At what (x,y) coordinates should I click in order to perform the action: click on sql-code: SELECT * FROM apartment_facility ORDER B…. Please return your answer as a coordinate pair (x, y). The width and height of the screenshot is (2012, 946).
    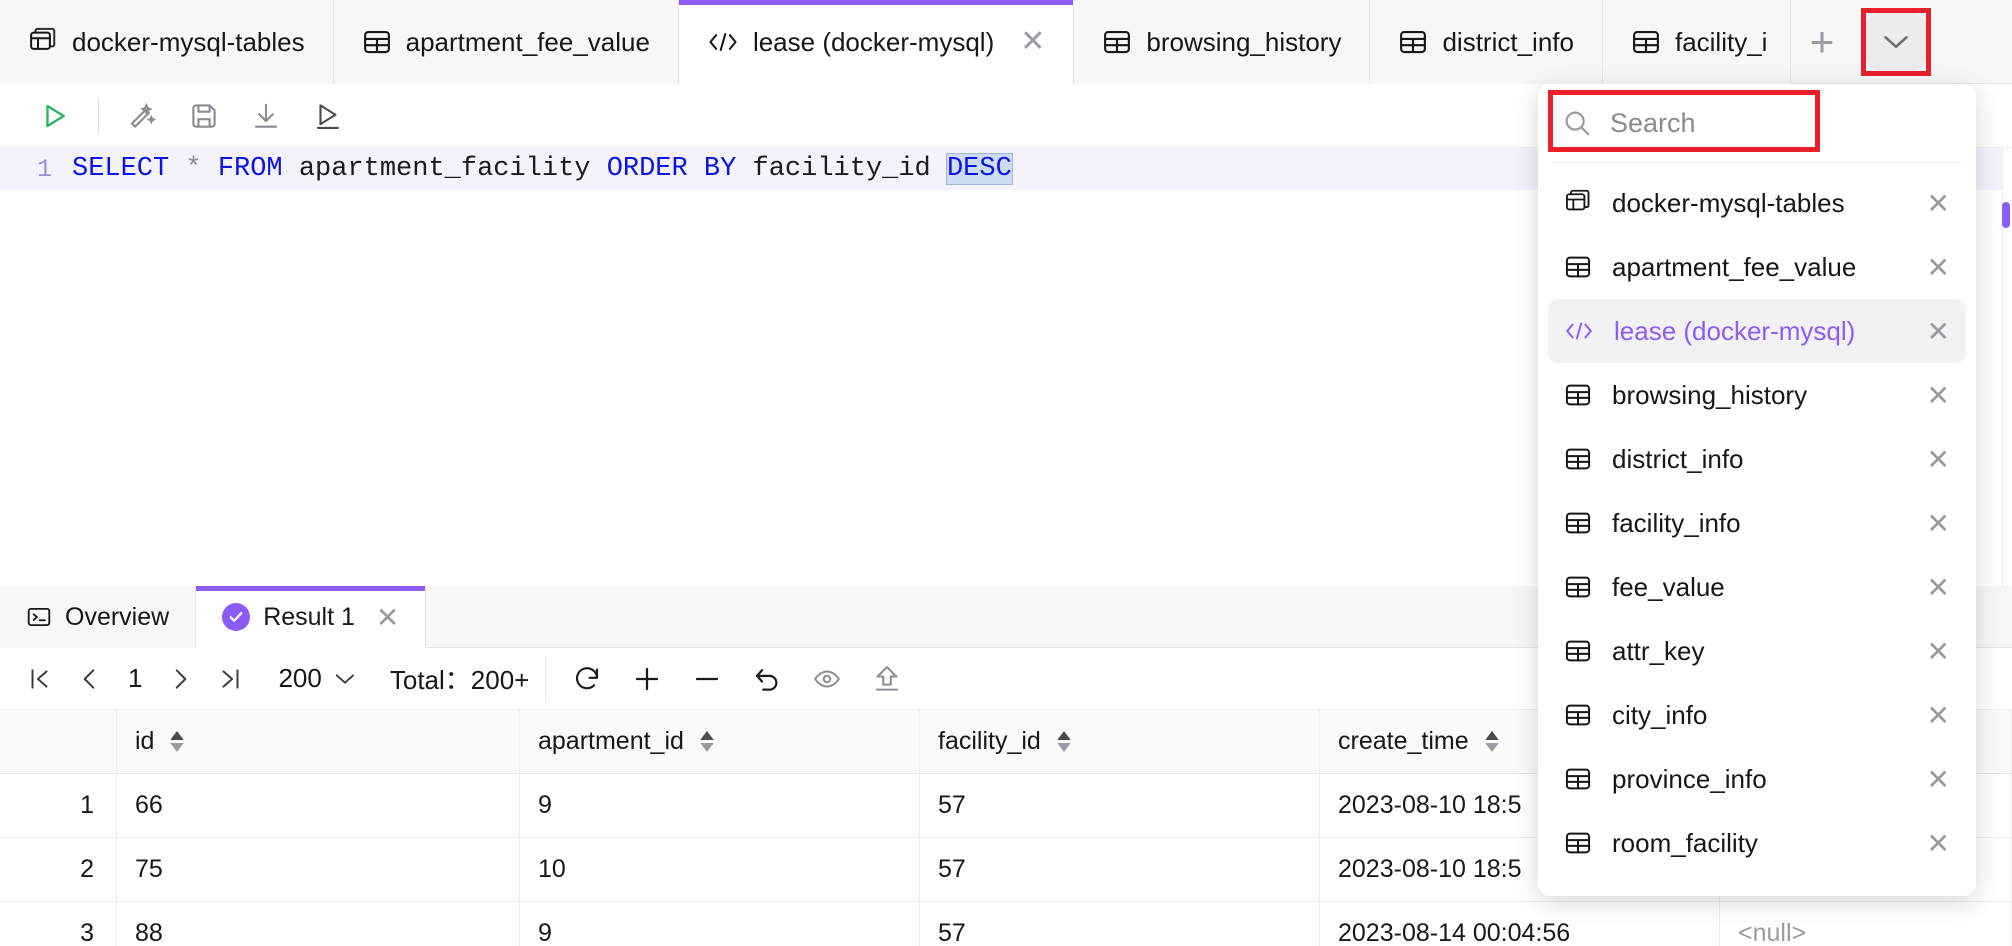
    Looking at the image, I should click on (542, 169).